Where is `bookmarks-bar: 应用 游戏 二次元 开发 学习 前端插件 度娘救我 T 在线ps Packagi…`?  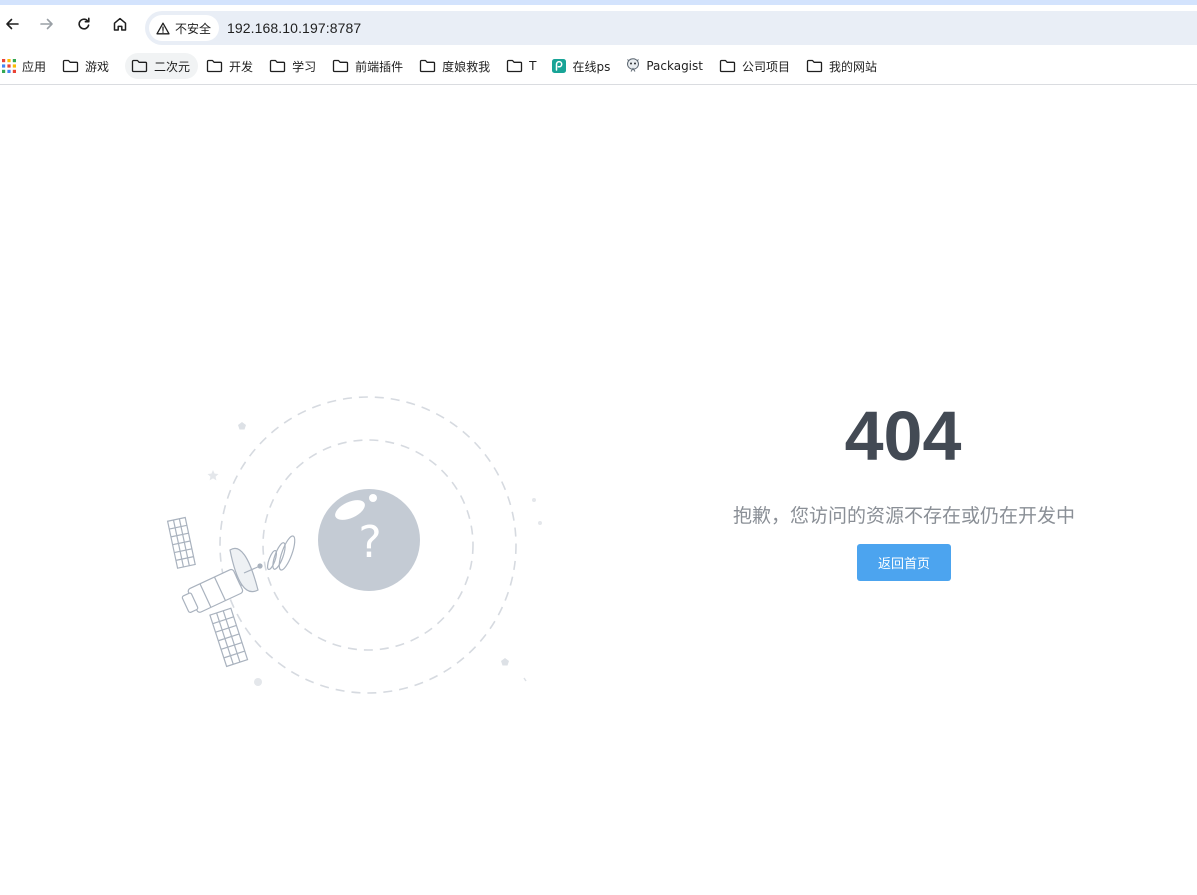
bookmarks-bar: 应用 游戏 二次元 开发 学习 前端插件 度娘救我 T 在线ps Packagi… is located at coordinates (598, 66).